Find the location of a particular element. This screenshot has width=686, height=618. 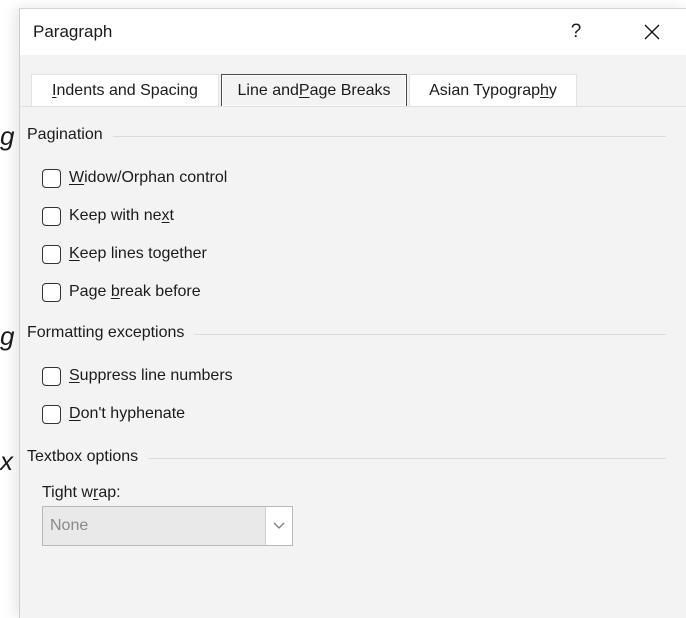

close-button is located at coordinates (652, 32).